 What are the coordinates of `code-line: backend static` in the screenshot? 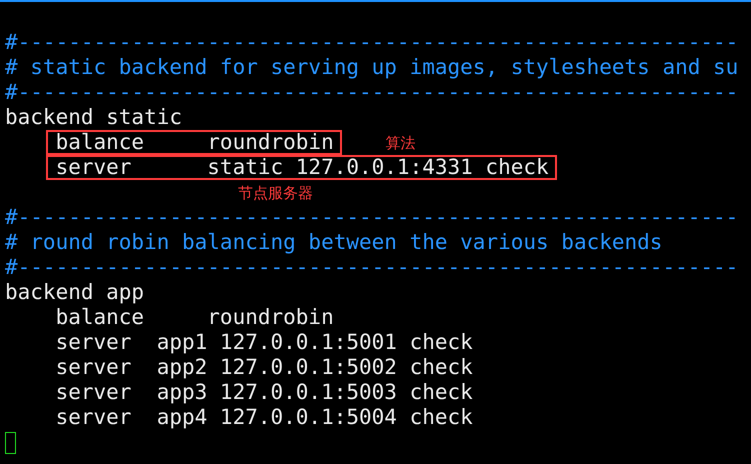 It's located at (93, 117).